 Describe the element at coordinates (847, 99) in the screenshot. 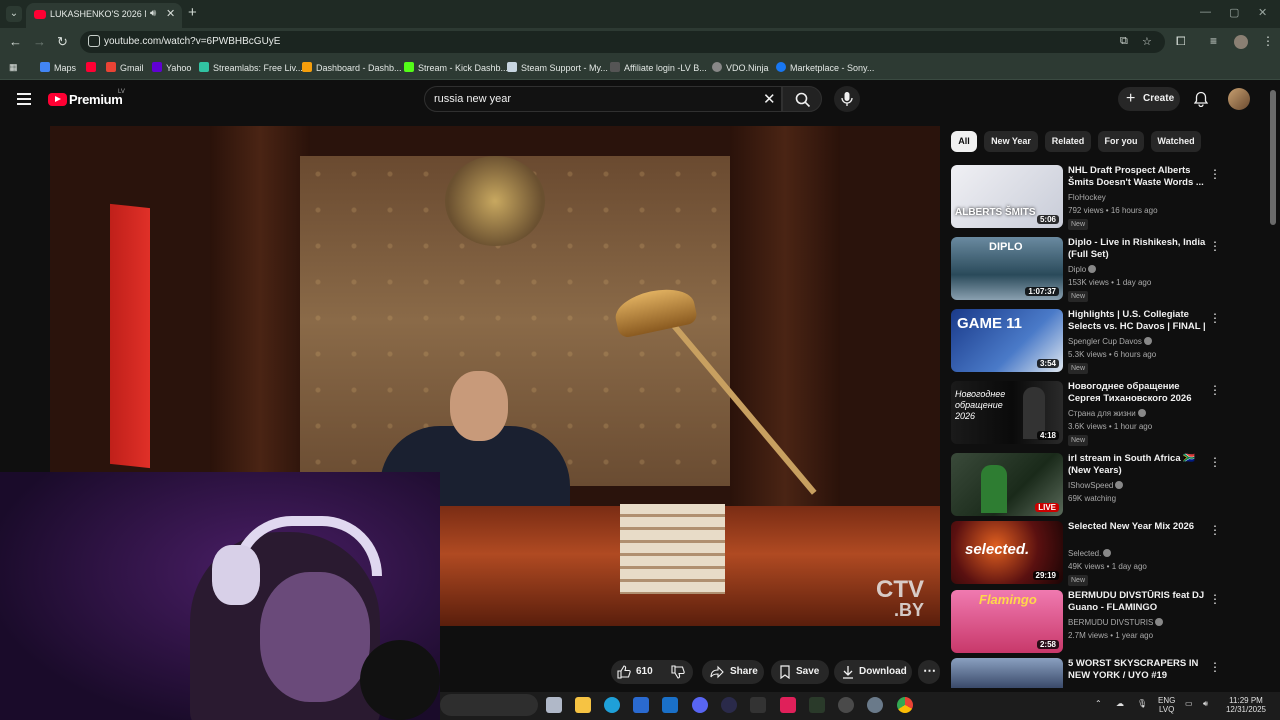

I see `voice-search-button` at that location.